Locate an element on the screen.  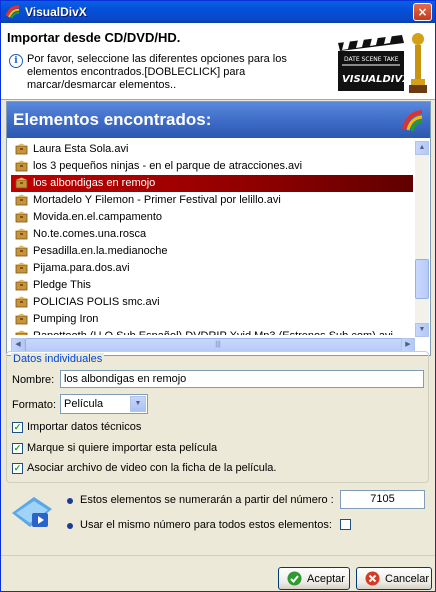
import-technical-label: Importar datos técnicos is located at coordinates (84, 427).